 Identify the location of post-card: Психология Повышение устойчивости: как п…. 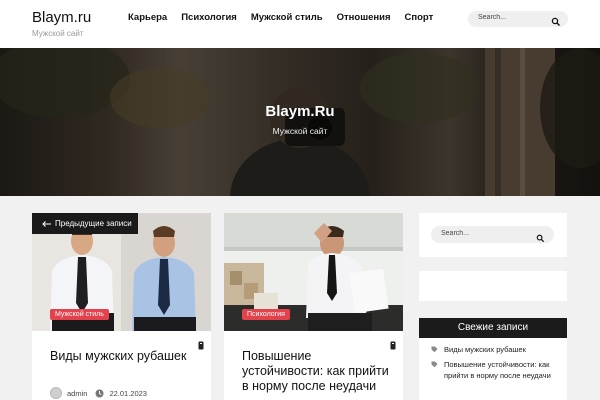
(313, 306).